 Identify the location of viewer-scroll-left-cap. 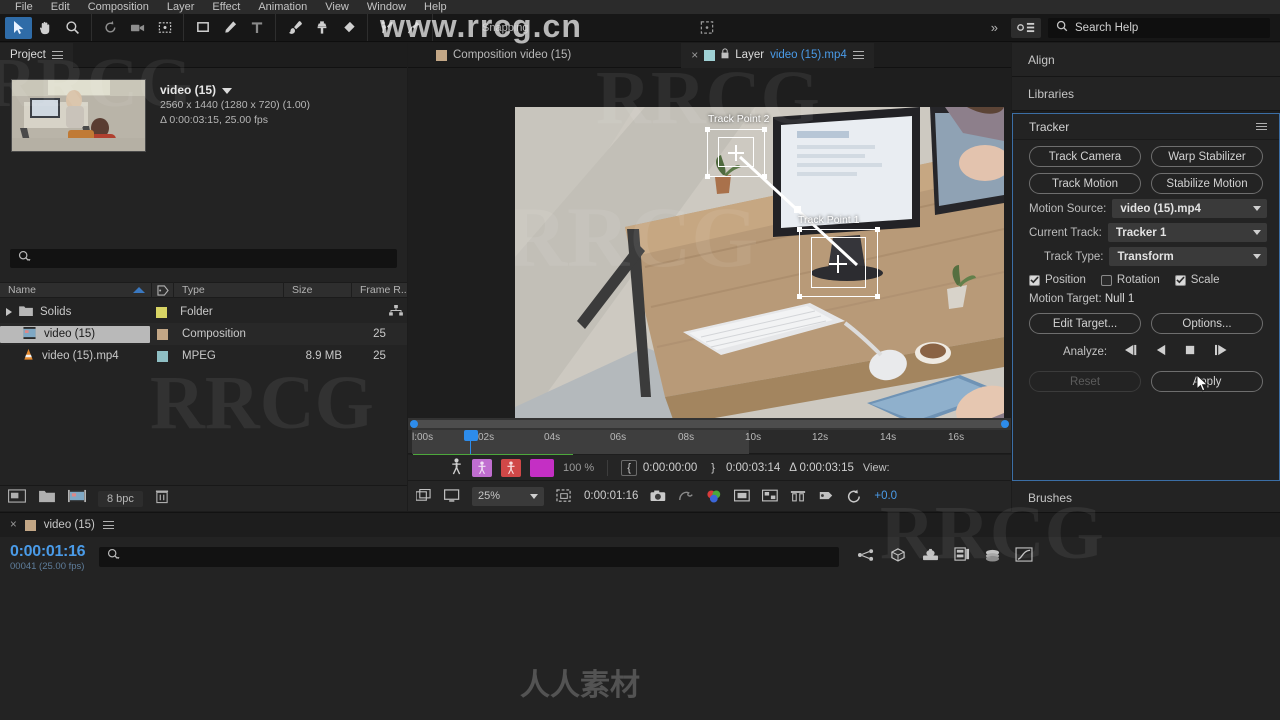
(414, 424).